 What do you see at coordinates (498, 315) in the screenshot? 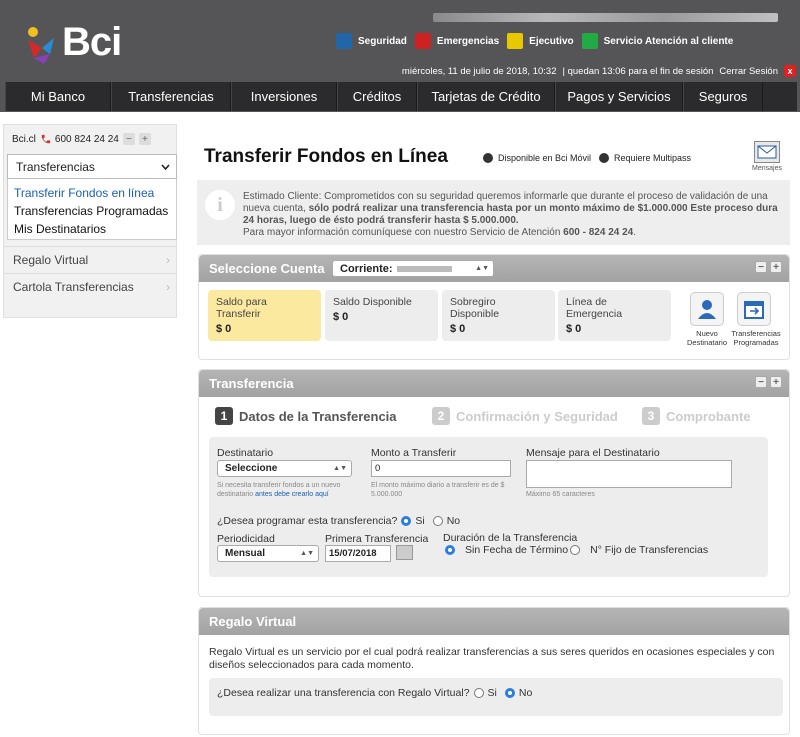
I see `sobregiro-disponible: Sobregiro Disponible $ 0` at bounding box center [498, 315].